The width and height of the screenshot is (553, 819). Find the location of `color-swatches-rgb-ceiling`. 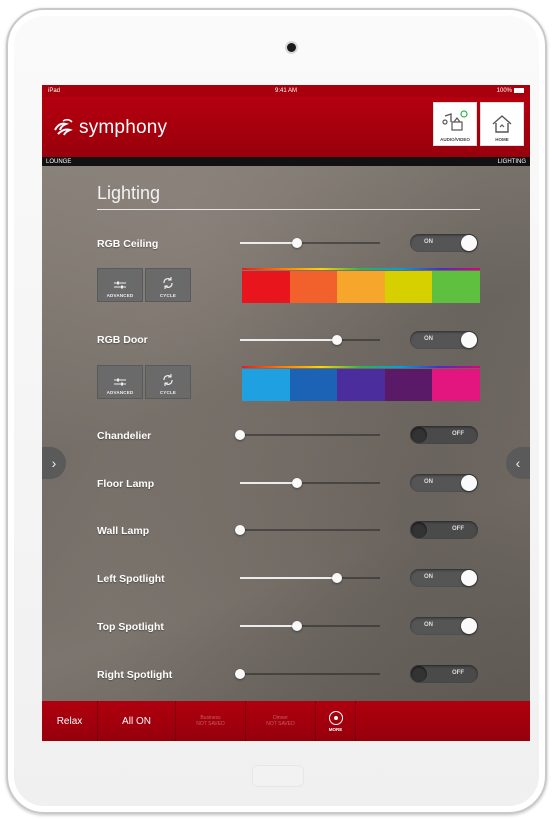

color-swatches-rgb-ceiling is located at coordinates (361, 285).